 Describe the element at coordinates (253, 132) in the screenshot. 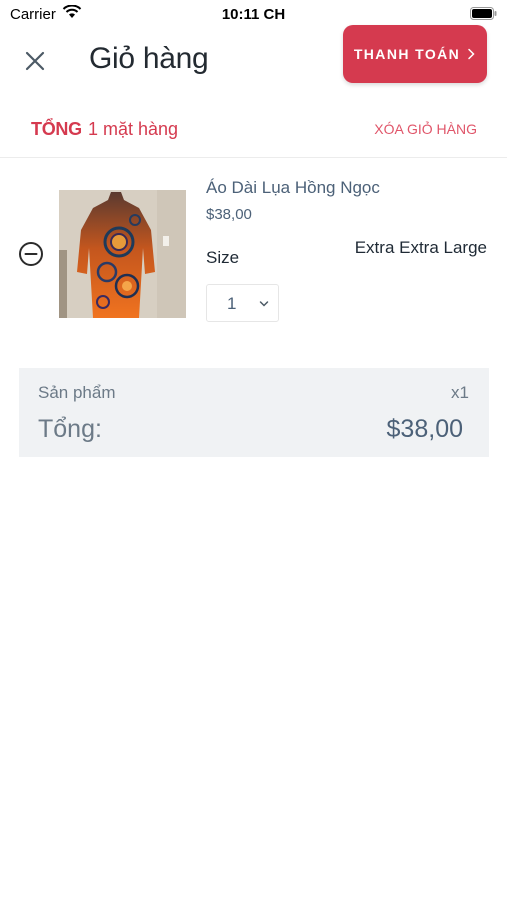

I see `cart-summary-row: TỔNG 1 mặt hàng XÓA GIỎ HÀNG` at that location.